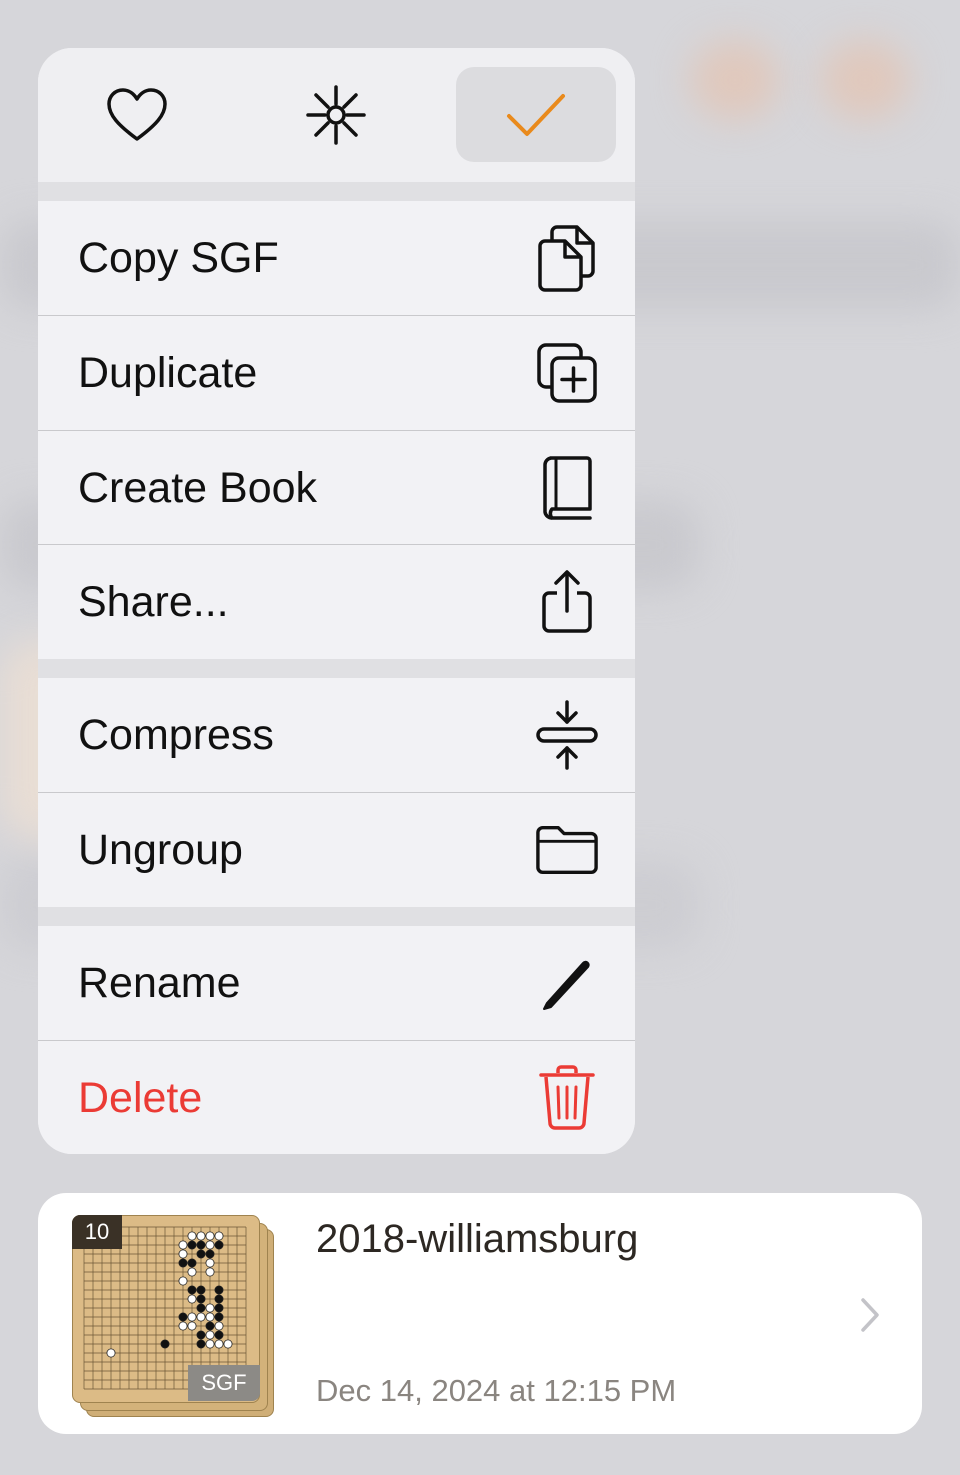 This screenshot has height=1475, width=960. Describe the element at coordinates (336, 735) in the screenshot. I see `compress-menu-item: Compress` at that location.